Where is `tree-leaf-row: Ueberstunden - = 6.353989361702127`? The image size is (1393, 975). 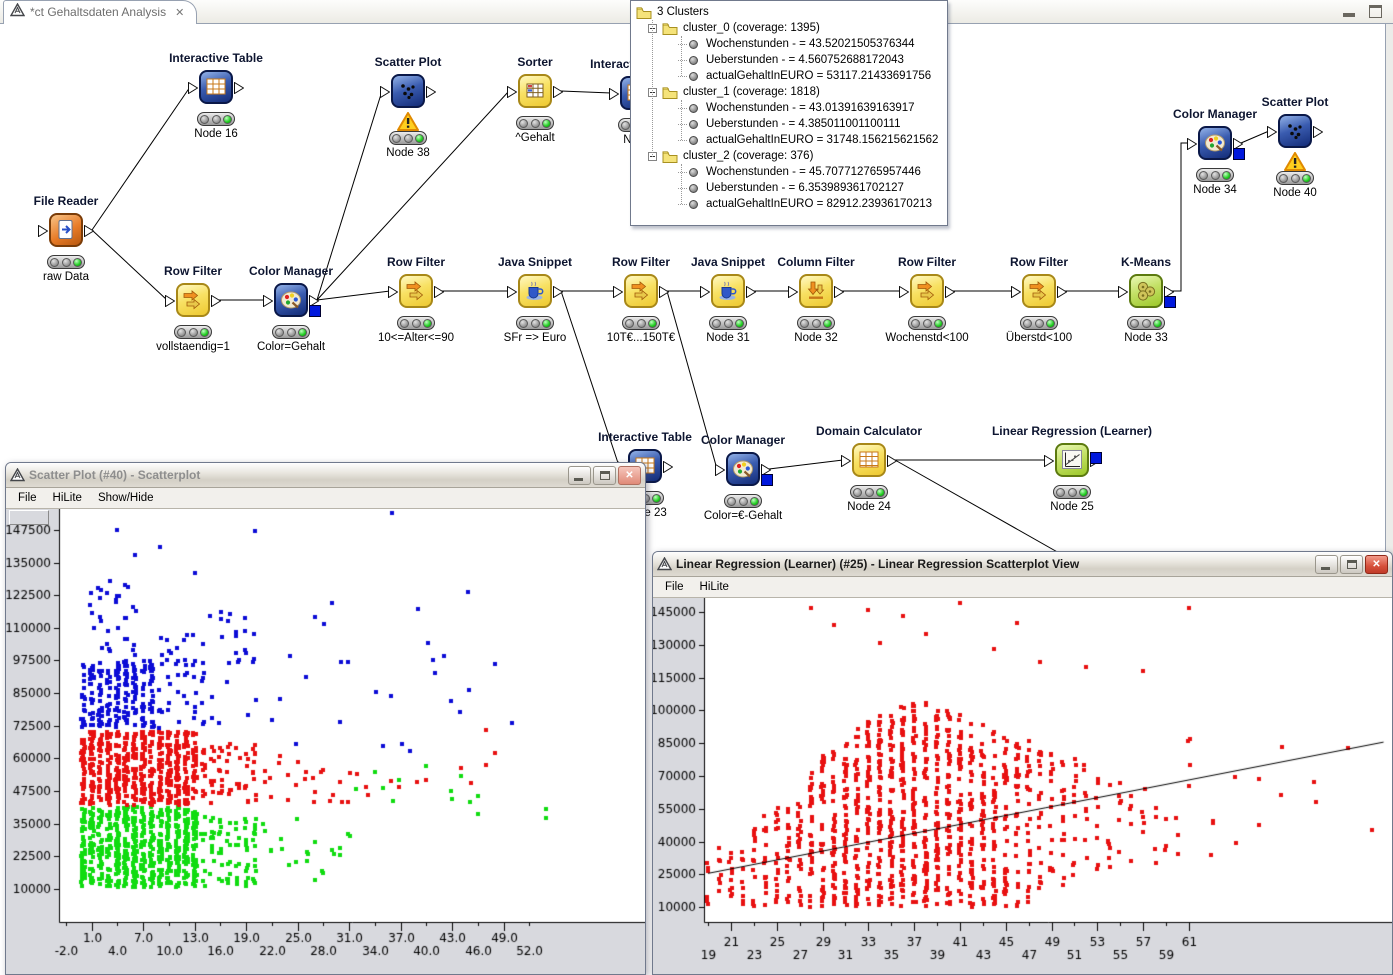
tree-leaf-row: Ueberstunden - = 6.353989361702127 is located at coordinates (789, 188).